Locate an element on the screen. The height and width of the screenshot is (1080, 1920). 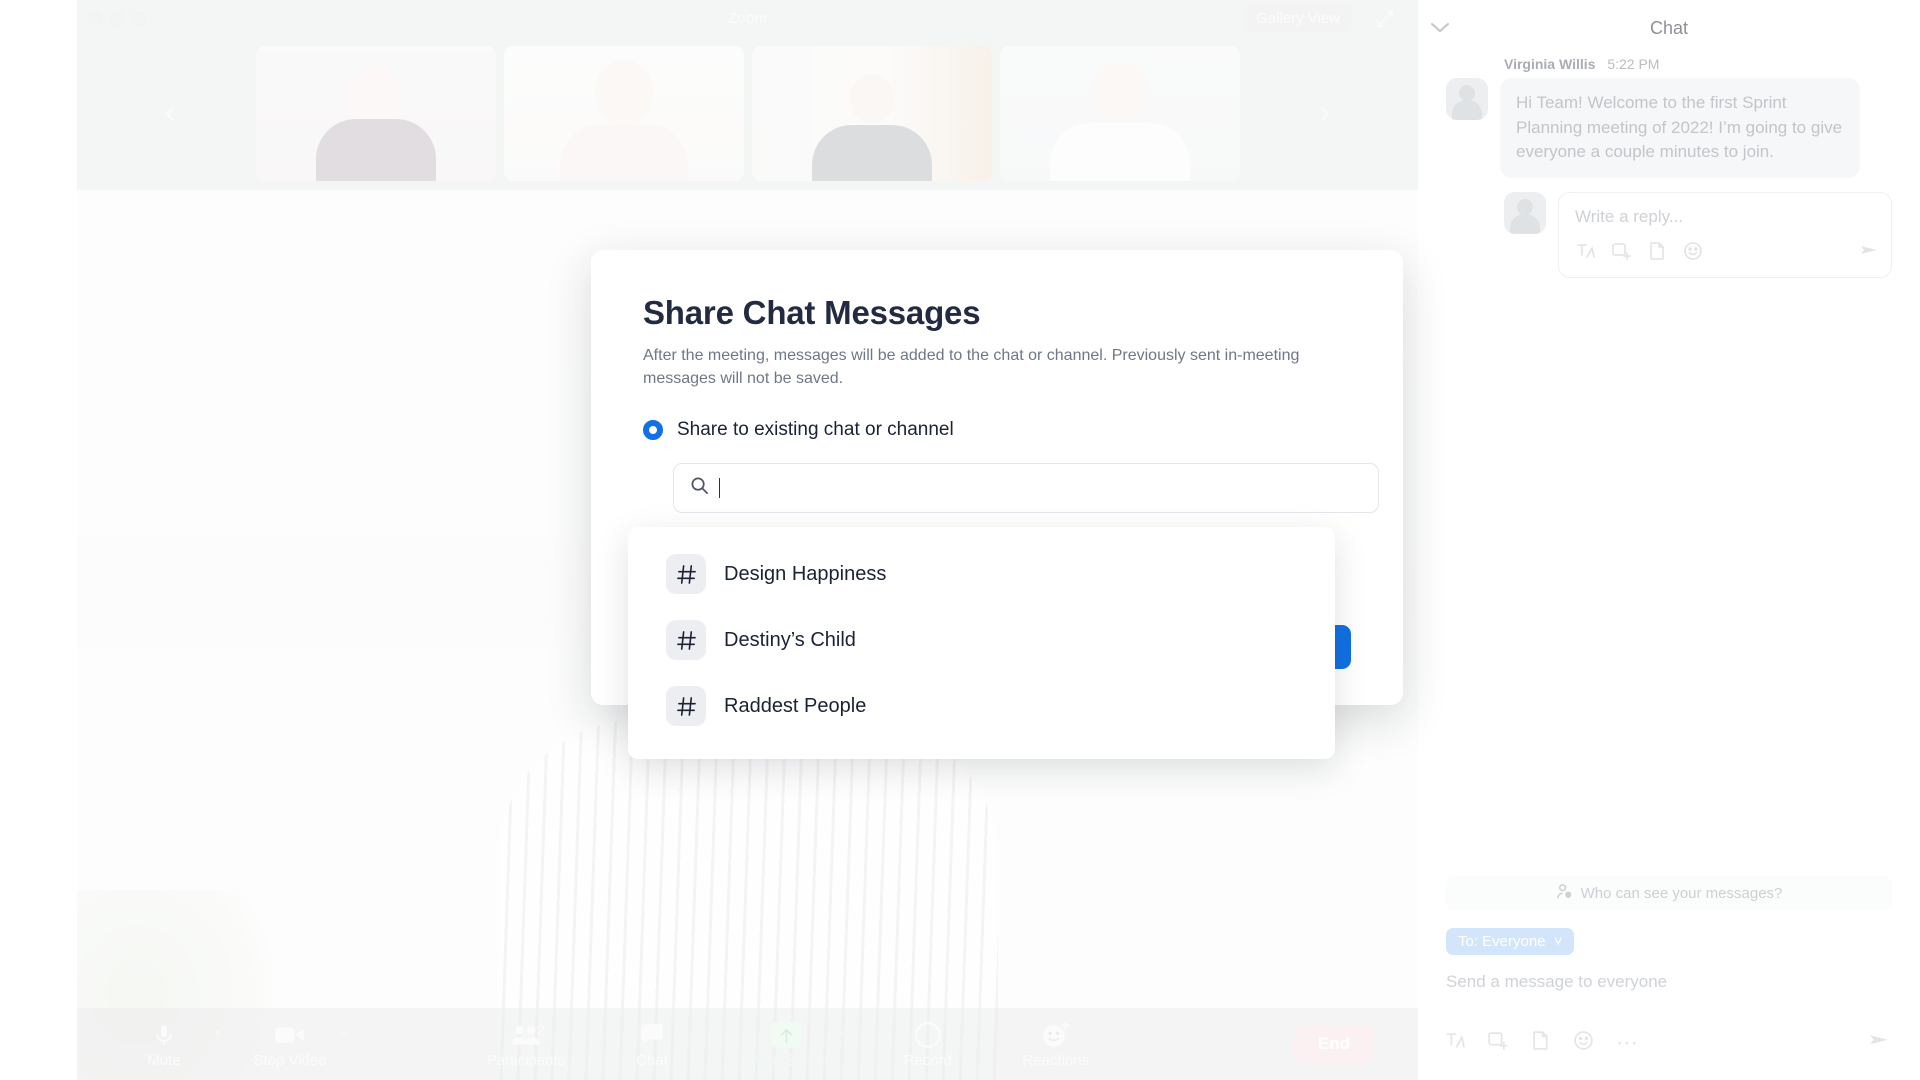
radio-option-existing-chat: Share to existing chat or channel is located at coordinates (997, 430).